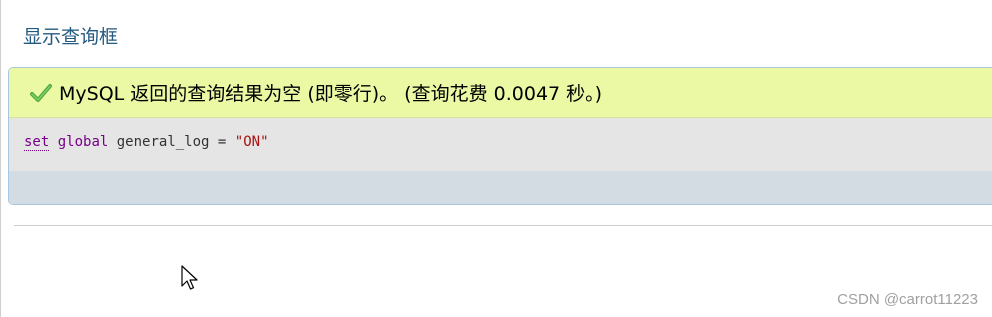  Describe the element at coordinates (222, 142) in the screenshot. I see `sql-operator: =` at that location.